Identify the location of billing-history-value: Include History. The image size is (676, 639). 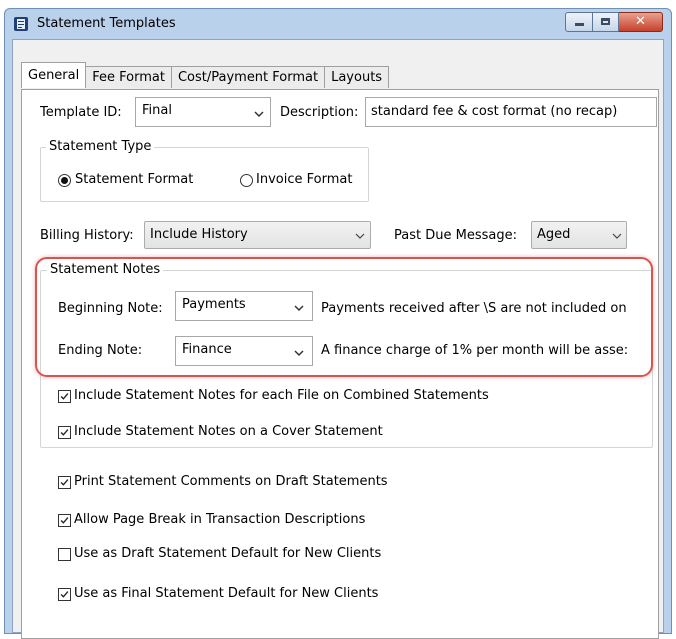
(199, 234).